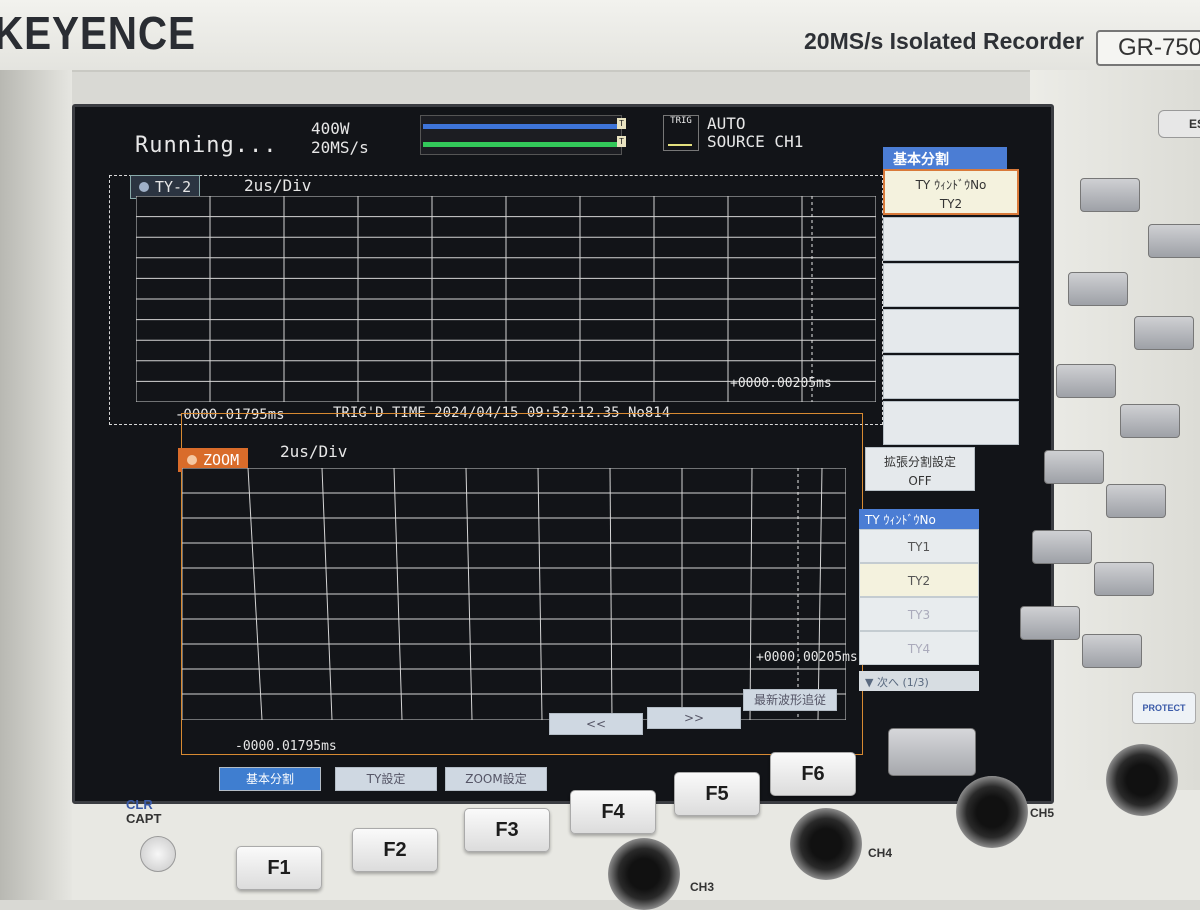  Describe the element at coordinates (644, 874) in the screenshot. I see `bnc-connector-ch3-icon` at that location.